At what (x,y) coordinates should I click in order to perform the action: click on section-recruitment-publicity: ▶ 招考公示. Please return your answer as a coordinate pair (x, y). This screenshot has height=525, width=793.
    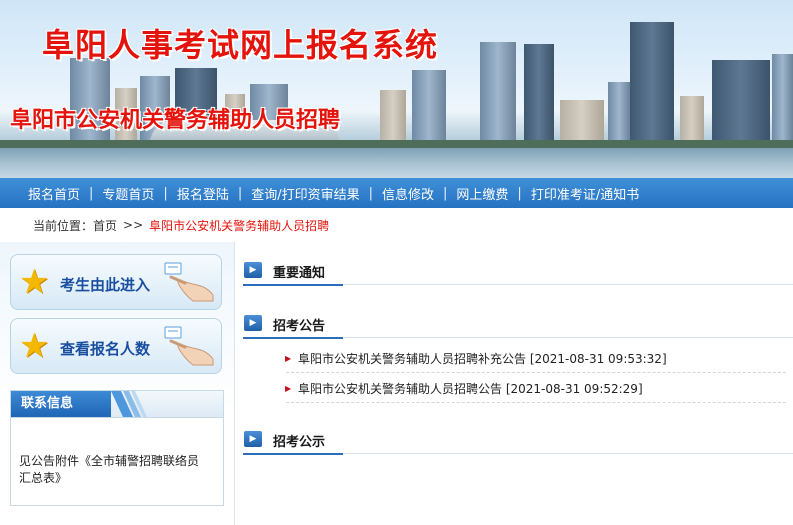
    Looking at the image, I should click on (518, 440).